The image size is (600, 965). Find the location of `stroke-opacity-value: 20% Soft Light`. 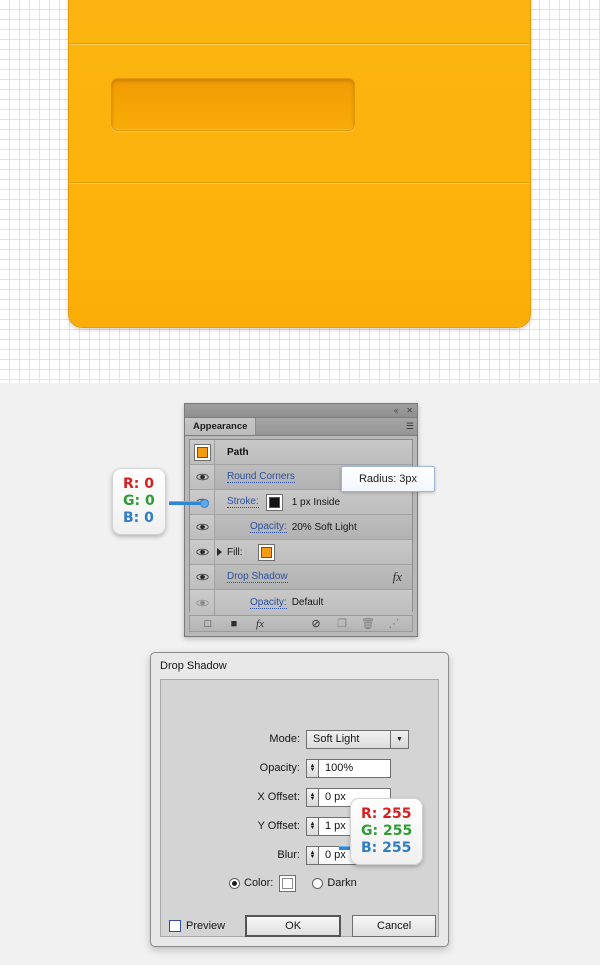

stroke-opacity-value: 20% Soft Light is located at coordinates (324, 527).